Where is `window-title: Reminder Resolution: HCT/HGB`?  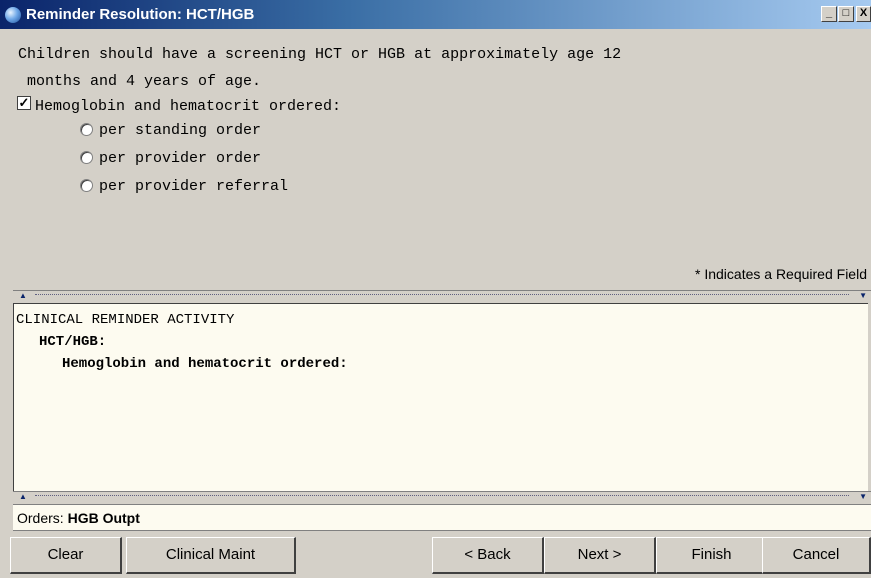
window-title: Reminder Resolution: HCT/HGB is located at coordinates (140, 14).